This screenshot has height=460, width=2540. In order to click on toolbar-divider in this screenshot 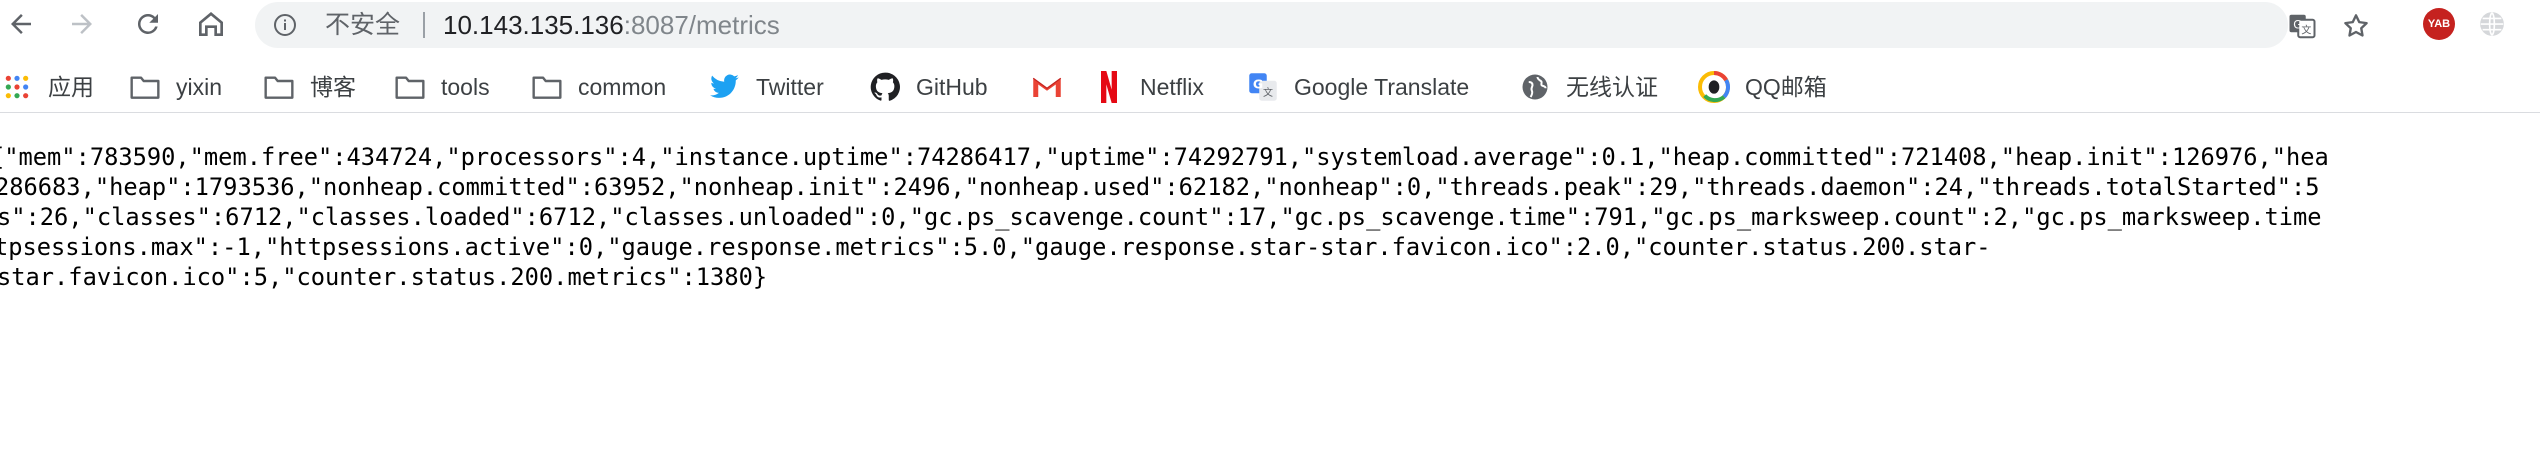, I will do `click(1270, 112)`.